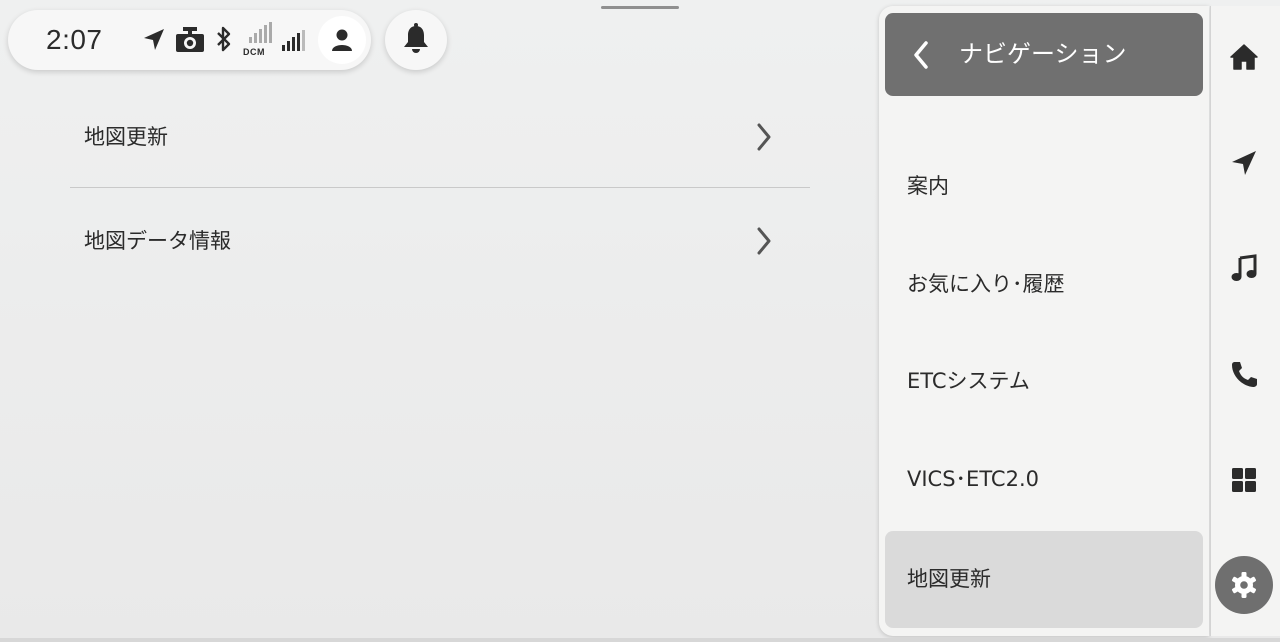  What do you see at coordinates (973, 479) in the screenshot?
I see `menu-item-label: VICS･ETC2.0` at bounding box center [973, 479].